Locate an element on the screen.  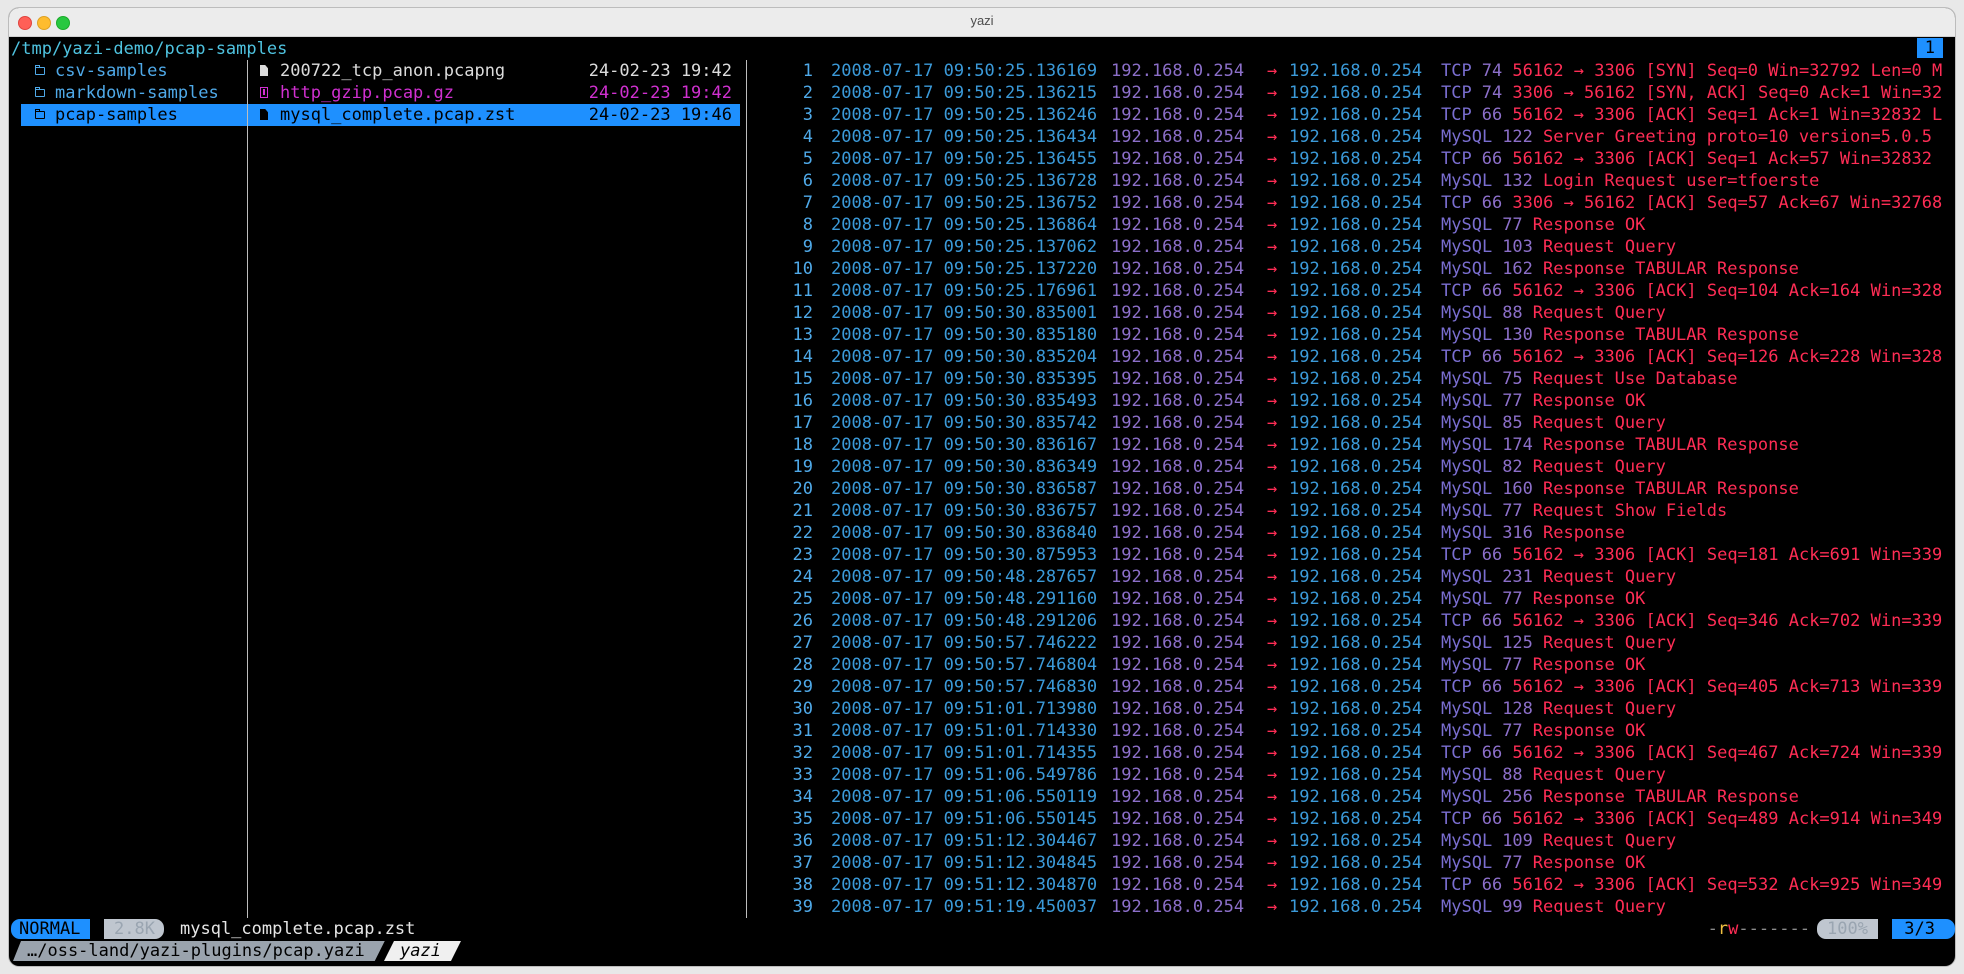
packet-time: 2008-07-17 09:51:12.304870 is located at coordinates (964, 885).